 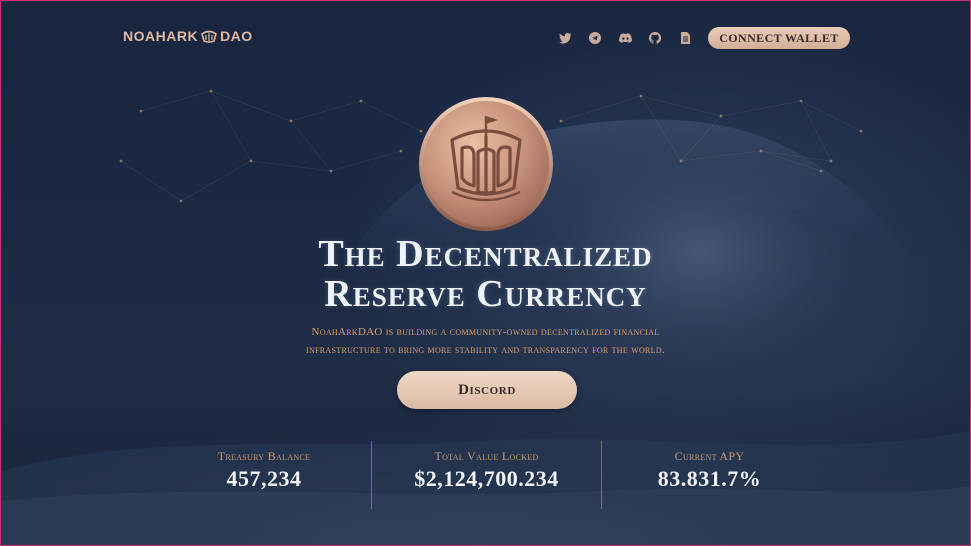 What do you see at coordinates (565, 38) in the screenshot?
I see `twitter-icon` at bounding box center [565, 38].